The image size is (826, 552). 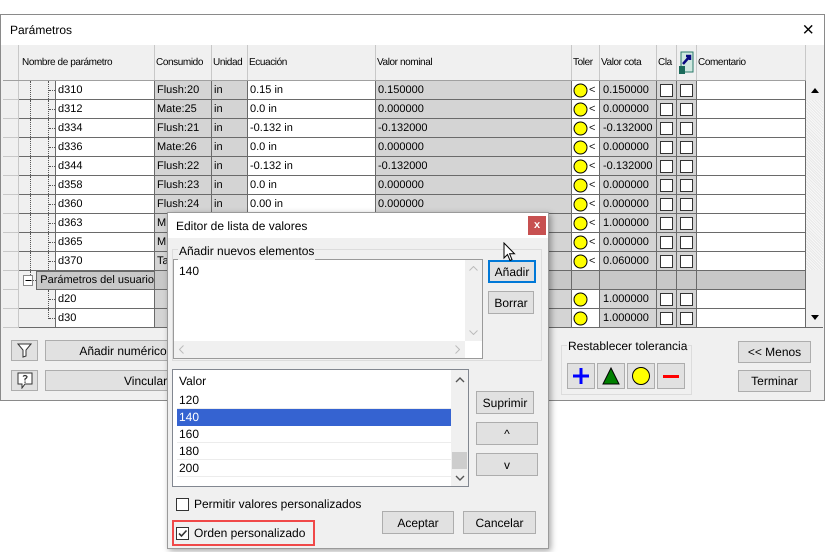 I want to click on table-cell: 0.15 in, so click(x=312, y=90).